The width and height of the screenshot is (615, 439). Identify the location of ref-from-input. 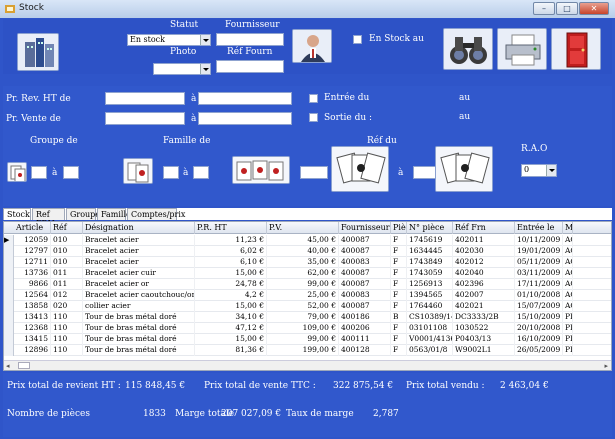
(314, 172).